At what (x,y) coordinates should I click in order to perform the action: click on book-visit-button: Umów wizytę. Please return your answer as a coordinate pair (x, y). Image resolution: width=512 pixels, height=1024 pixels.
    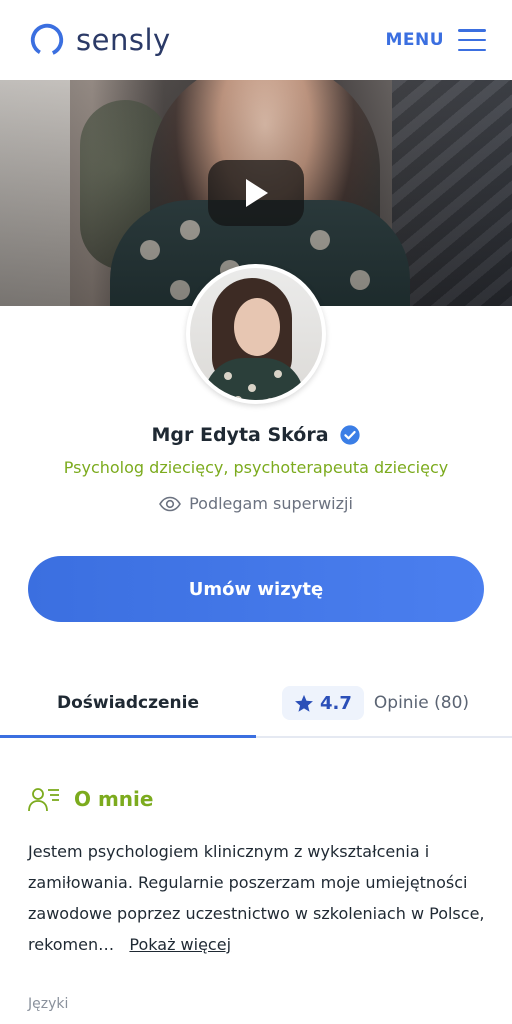
    Looking at the image, I should click on (256, 589).